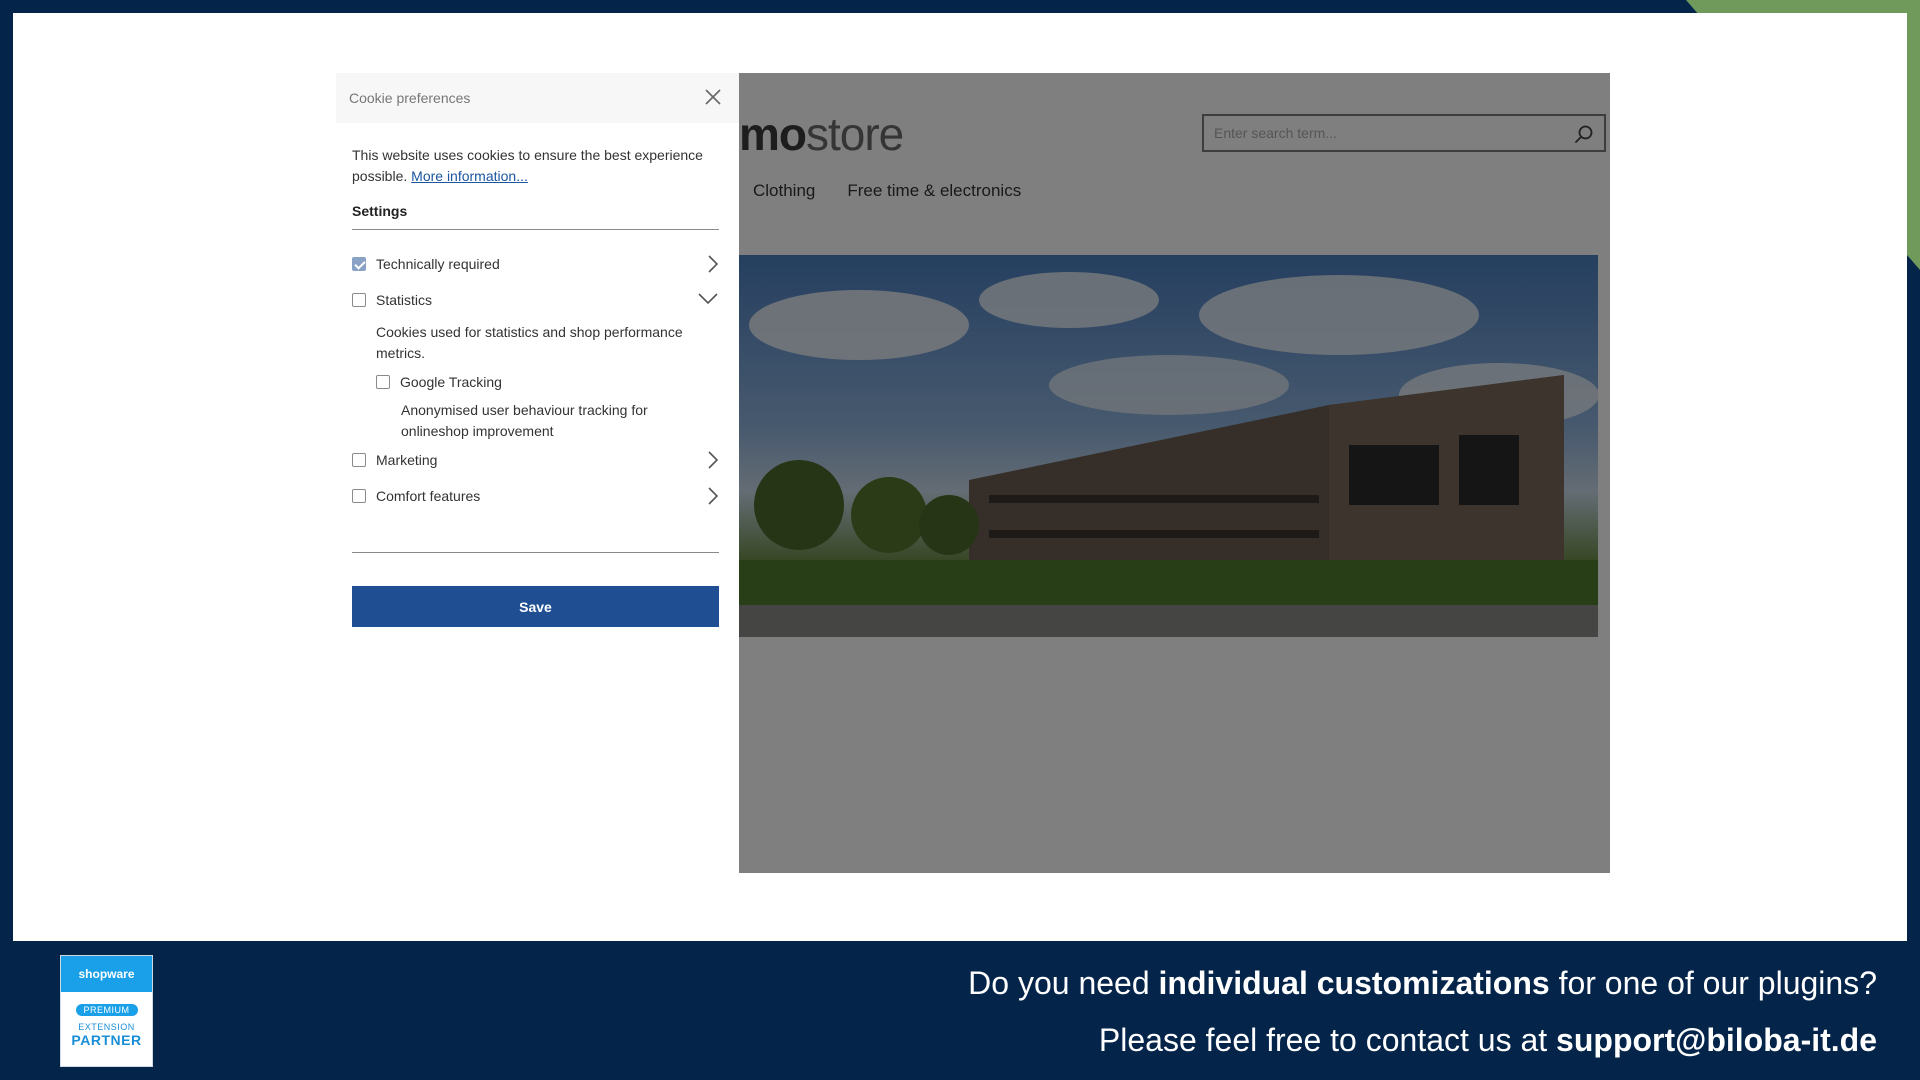  I want to click on checkbox-marketing, so click(359, 460).